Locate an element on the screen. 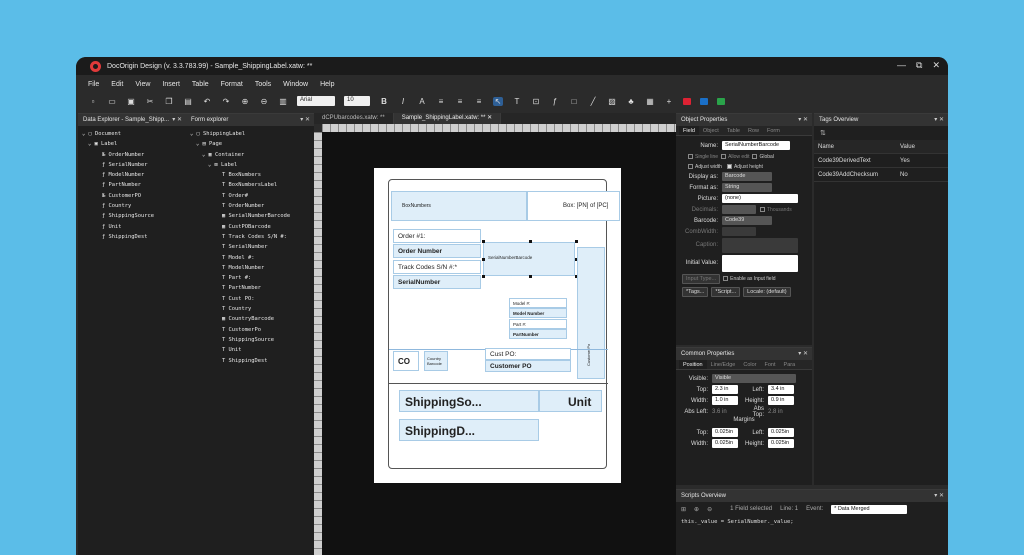 The width and height of the screenshot is (1024, 555). function-icon: ƒ is located at coordinates (555, 101).